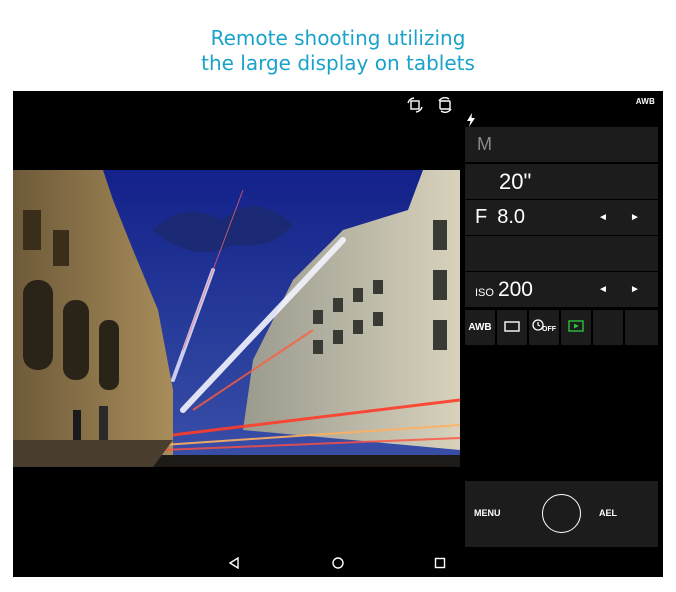  What do you see at coordinates (471, 120) in the screenshot?
I see `flash-icon` at bounding box center [471, 120].